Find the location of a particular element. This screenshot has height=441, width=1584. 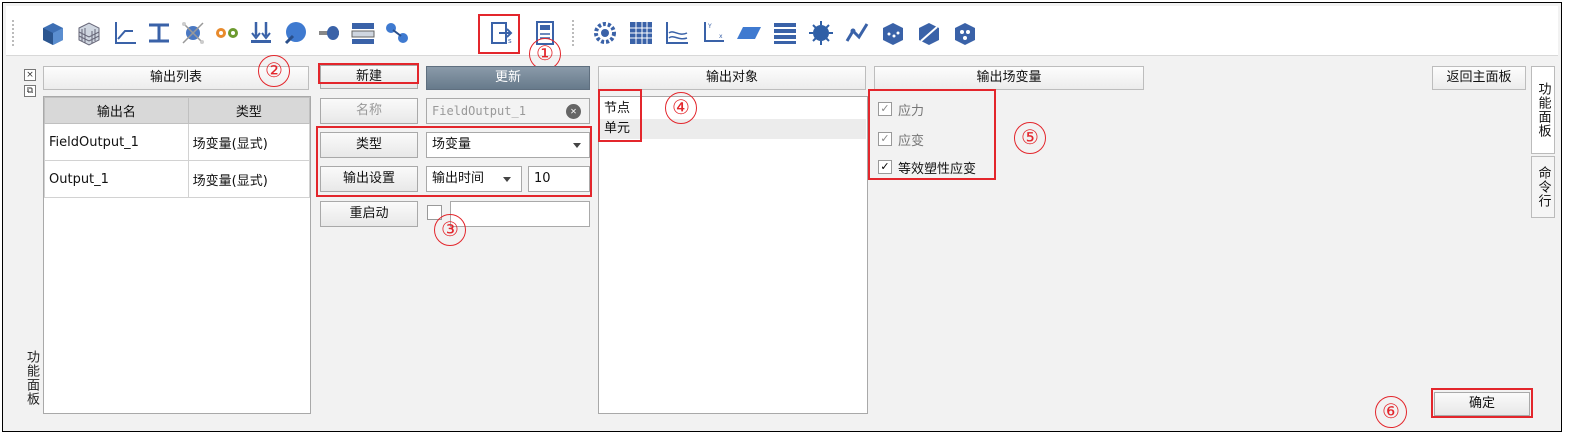

output-number-field: 10 is located at coordinates (559, 179).